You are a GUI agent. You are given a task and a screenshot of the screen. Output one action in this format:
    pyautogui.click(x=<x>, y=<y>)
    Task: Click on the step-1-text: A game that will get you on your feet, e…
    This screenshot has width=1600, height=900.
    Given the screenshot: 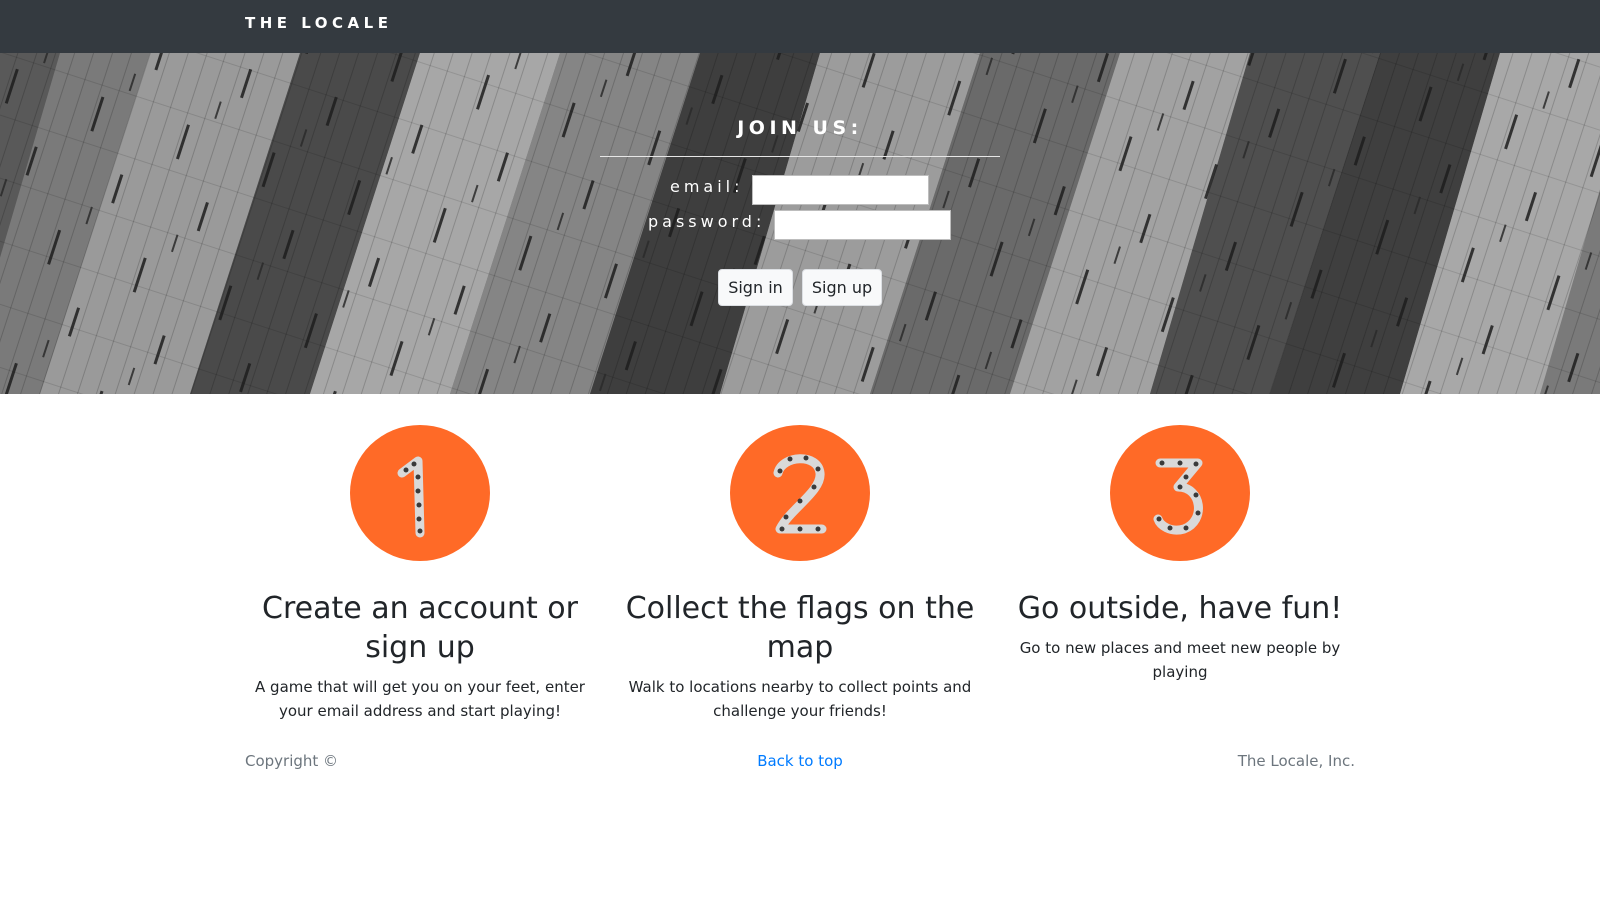 What is the action you would take?
    pyautogui.click(x=420, y=699)
    